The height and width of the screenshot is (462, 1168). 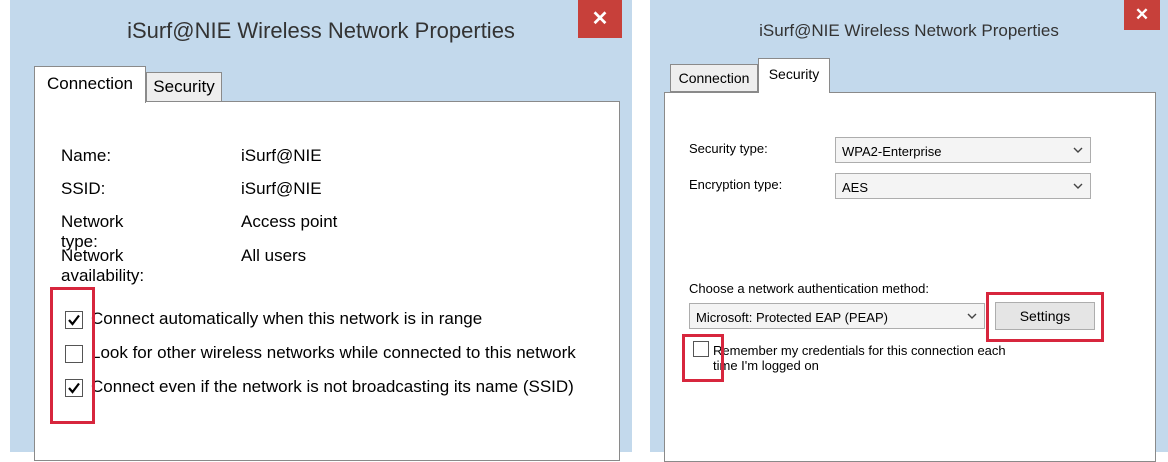 What do you see at coordinates (736, 184) in the screenshot?
I see `encryption-type-label: Encryption type:` at bounding box center [736, 184].